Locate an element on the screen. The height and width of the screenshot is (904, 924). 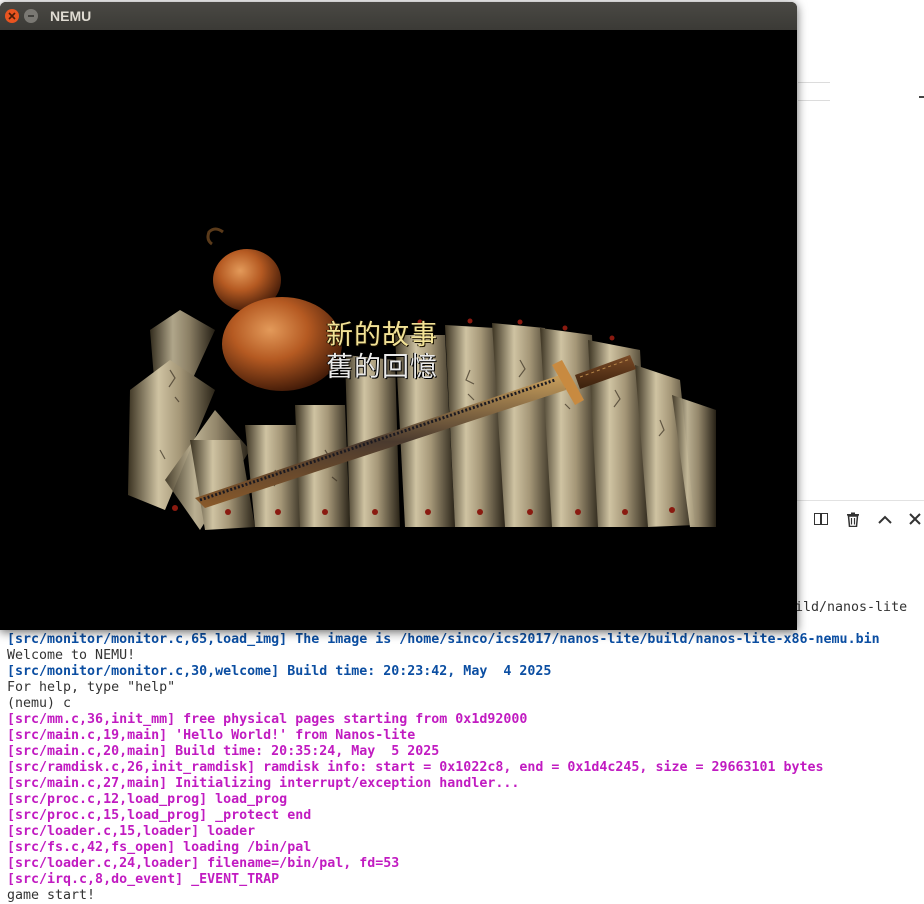
terminal-path-fragment: ild/nanos-lite is located at coordinates (851, 607).